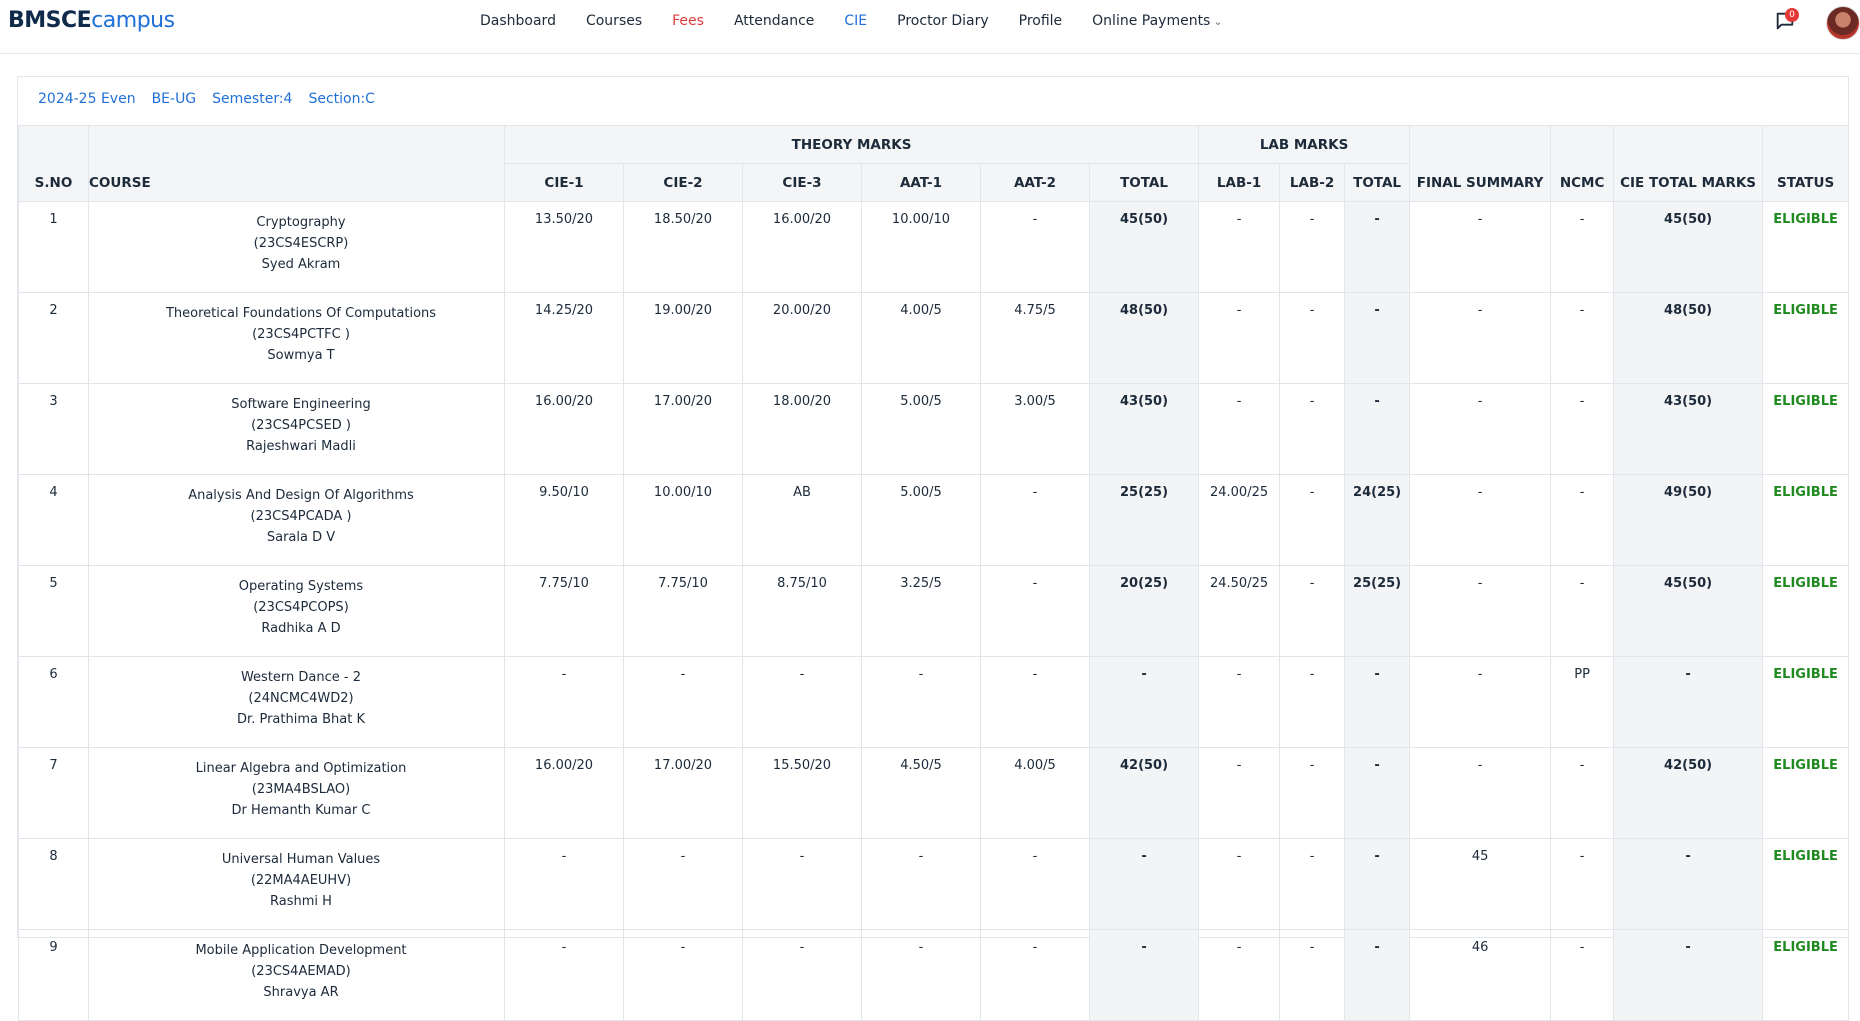 This screenshot has height=1021, width=1860. Describe the element at coordinates (683, 429) in the screenshot. I see `cell-cie2: 17.00/20` at that location.